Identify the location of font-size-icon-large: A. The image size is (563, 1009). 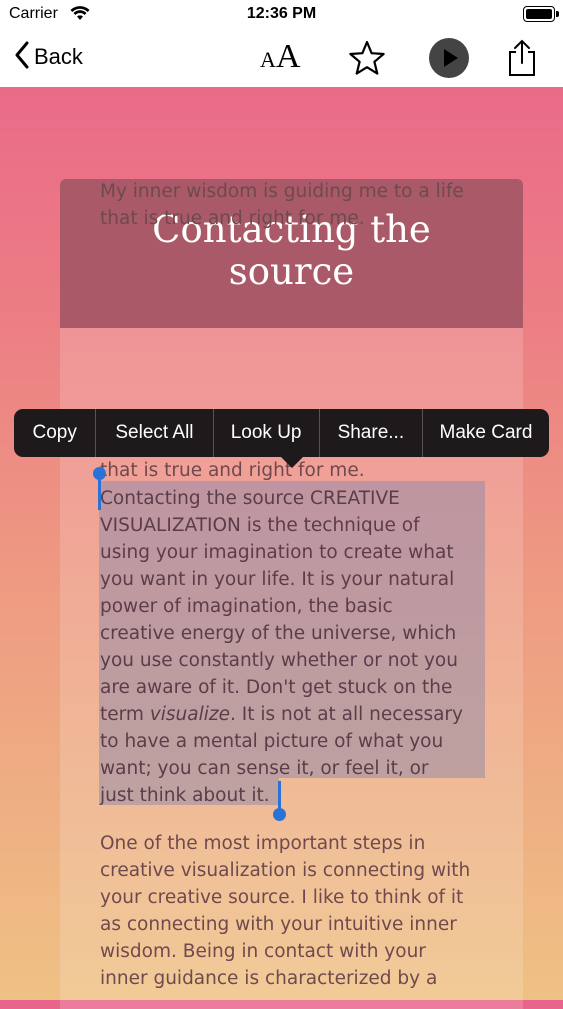
(288, 56).